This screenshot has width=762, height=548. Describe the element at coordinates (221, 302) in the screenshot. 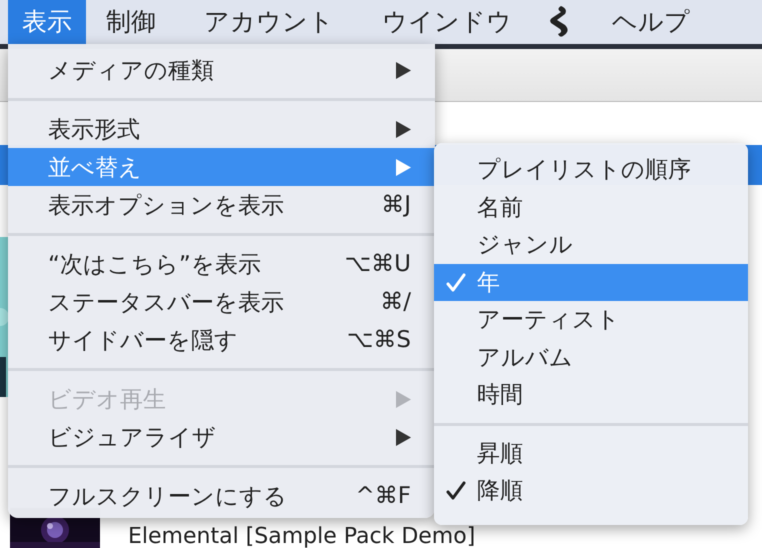

I see `menu-item: ステータスバーを表示 ⌘/` at that location.